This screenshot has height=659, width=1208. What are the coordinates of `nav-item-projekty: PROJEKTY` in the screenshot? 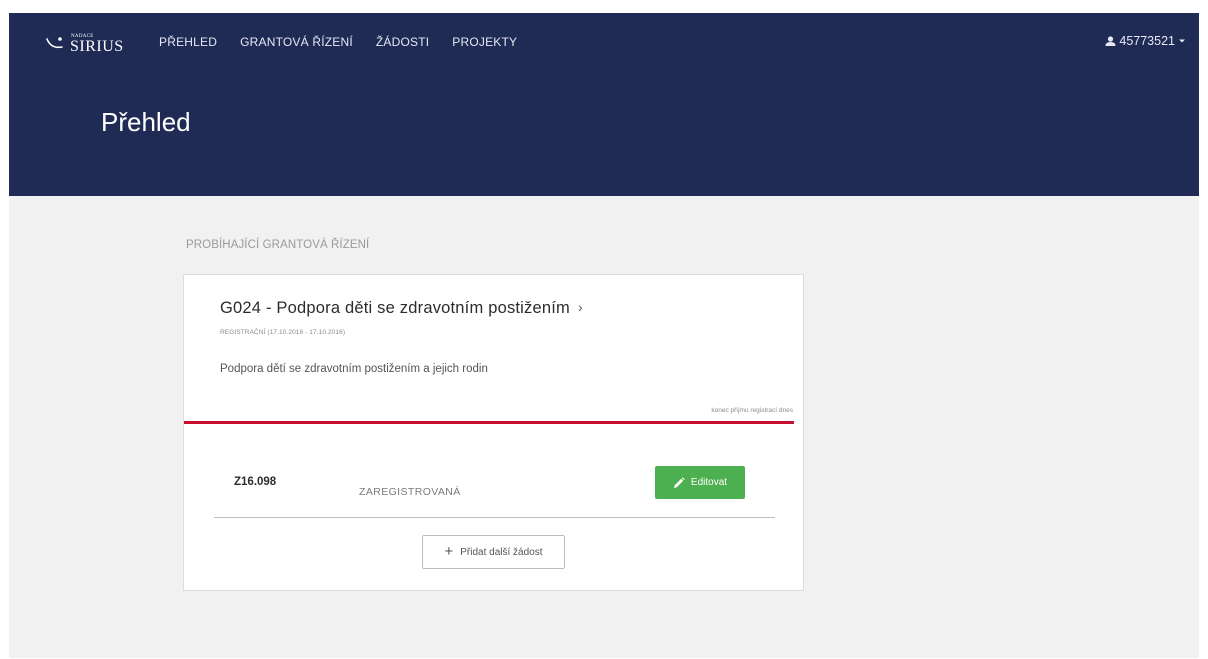 It's located at (484, 42).